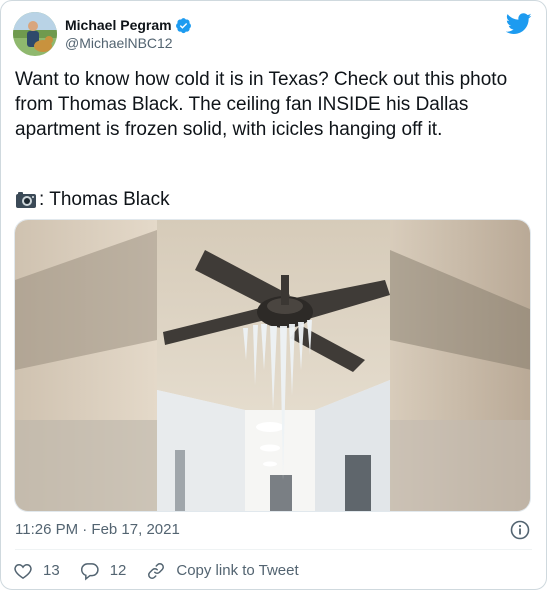 The width and height of the screenshot is (547, 590). I want to click on tweet-header: Michael Pegram @MichaelNBC12, so click(274, 34).